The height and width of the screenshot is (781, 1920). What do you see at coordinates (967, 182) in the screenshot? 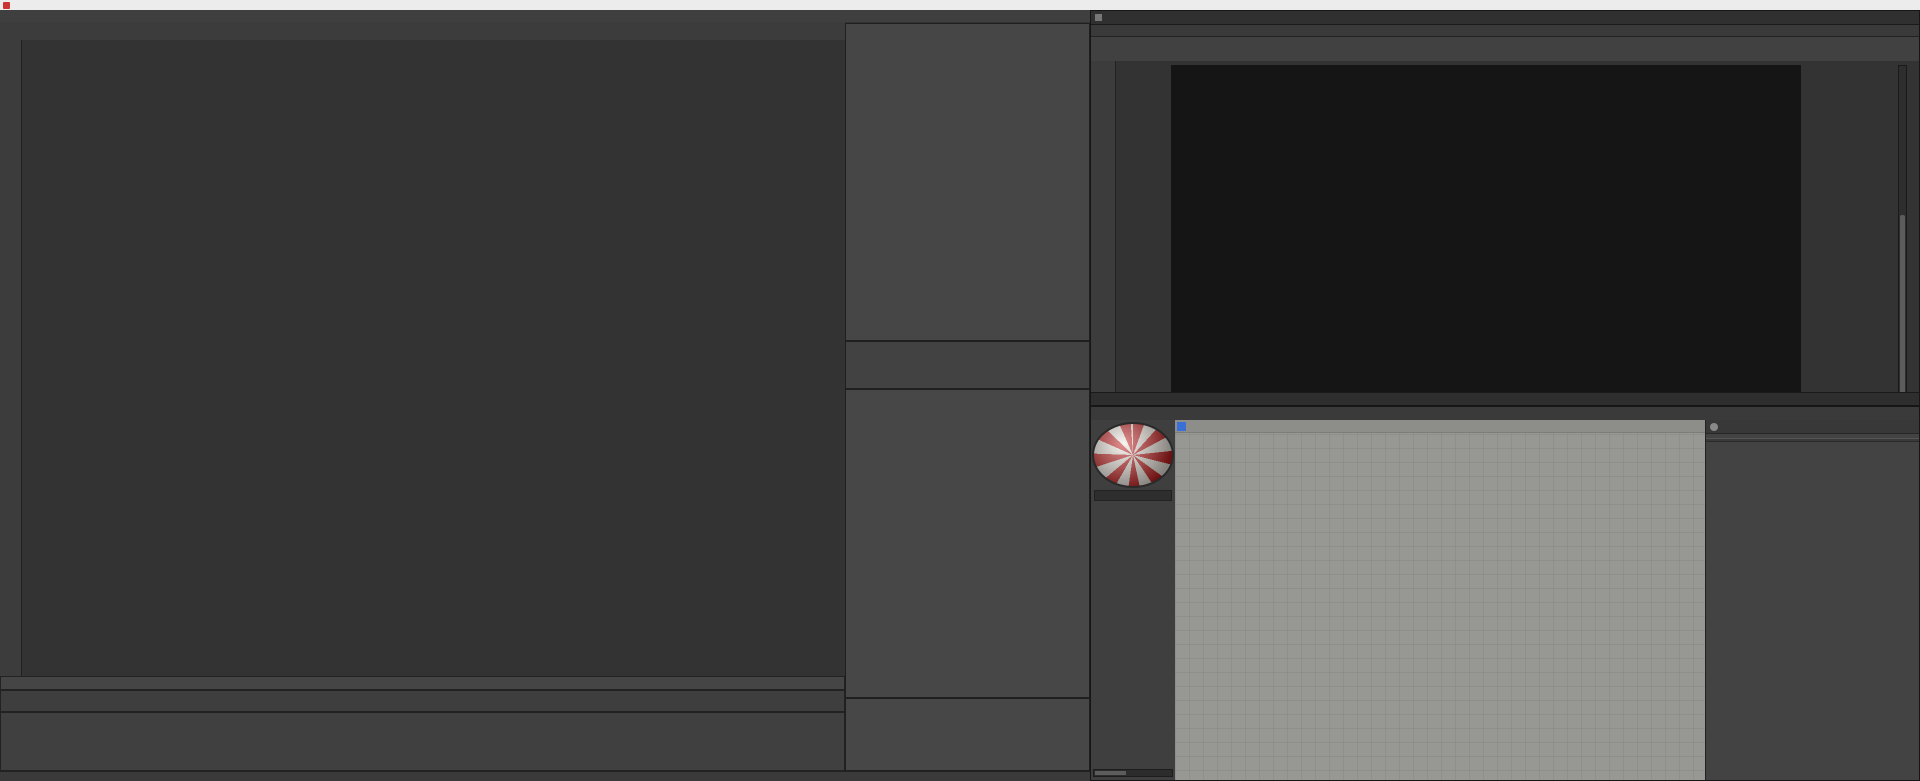
I see `object-manager` at bounding box center [967, 182].